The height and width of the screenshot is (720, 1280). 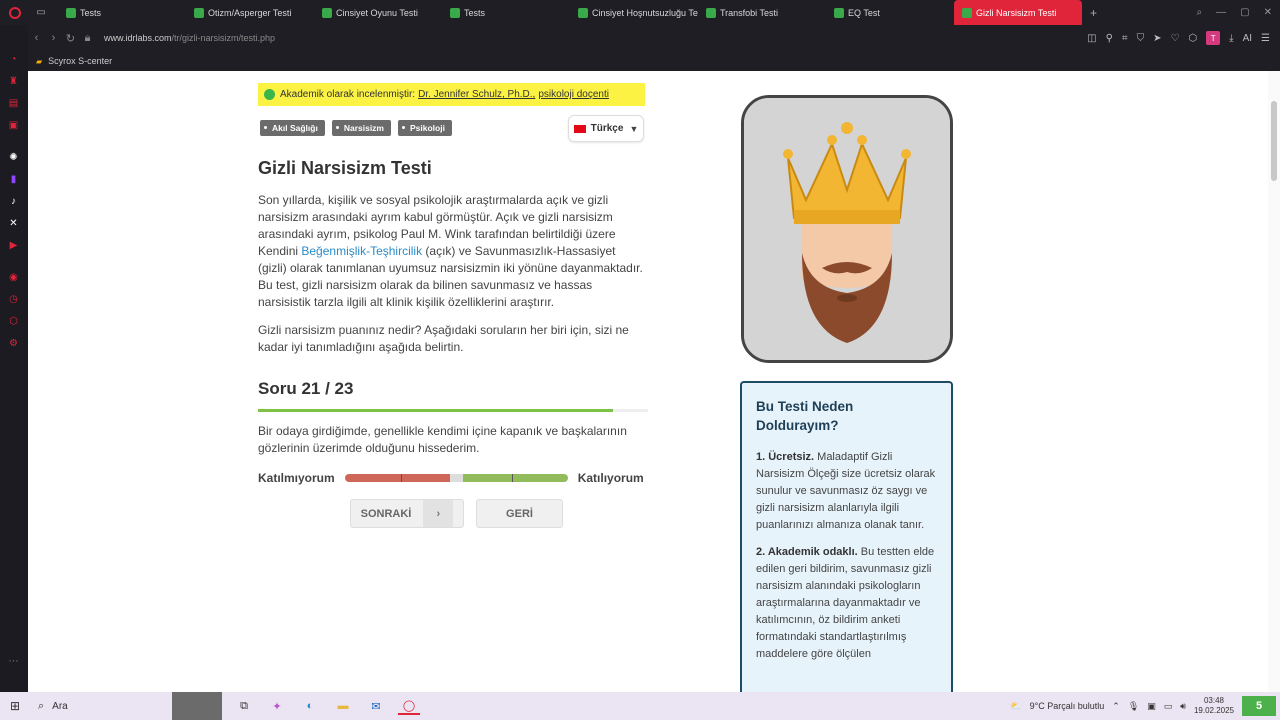 I want to click on agree-zone, so click(x=515, y=478).